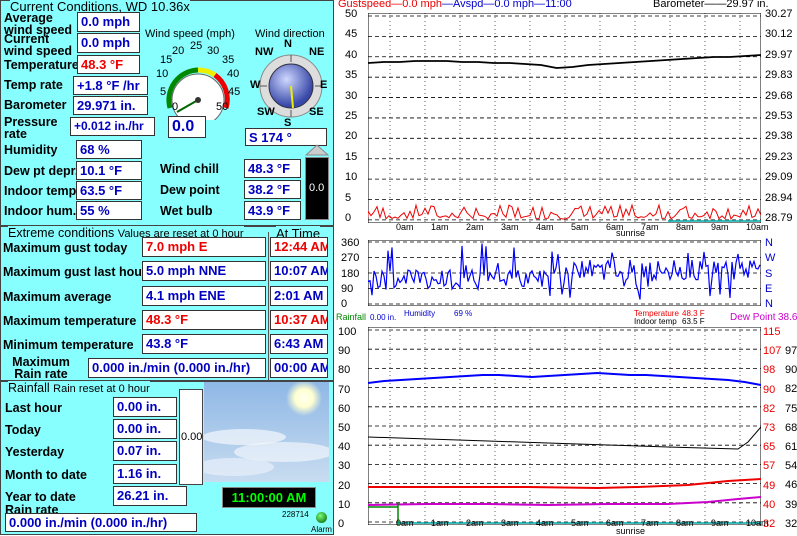 The width and height of the screenshot is (797, 536). I want to click on top-hour-1: 1am, so click(440, 227).